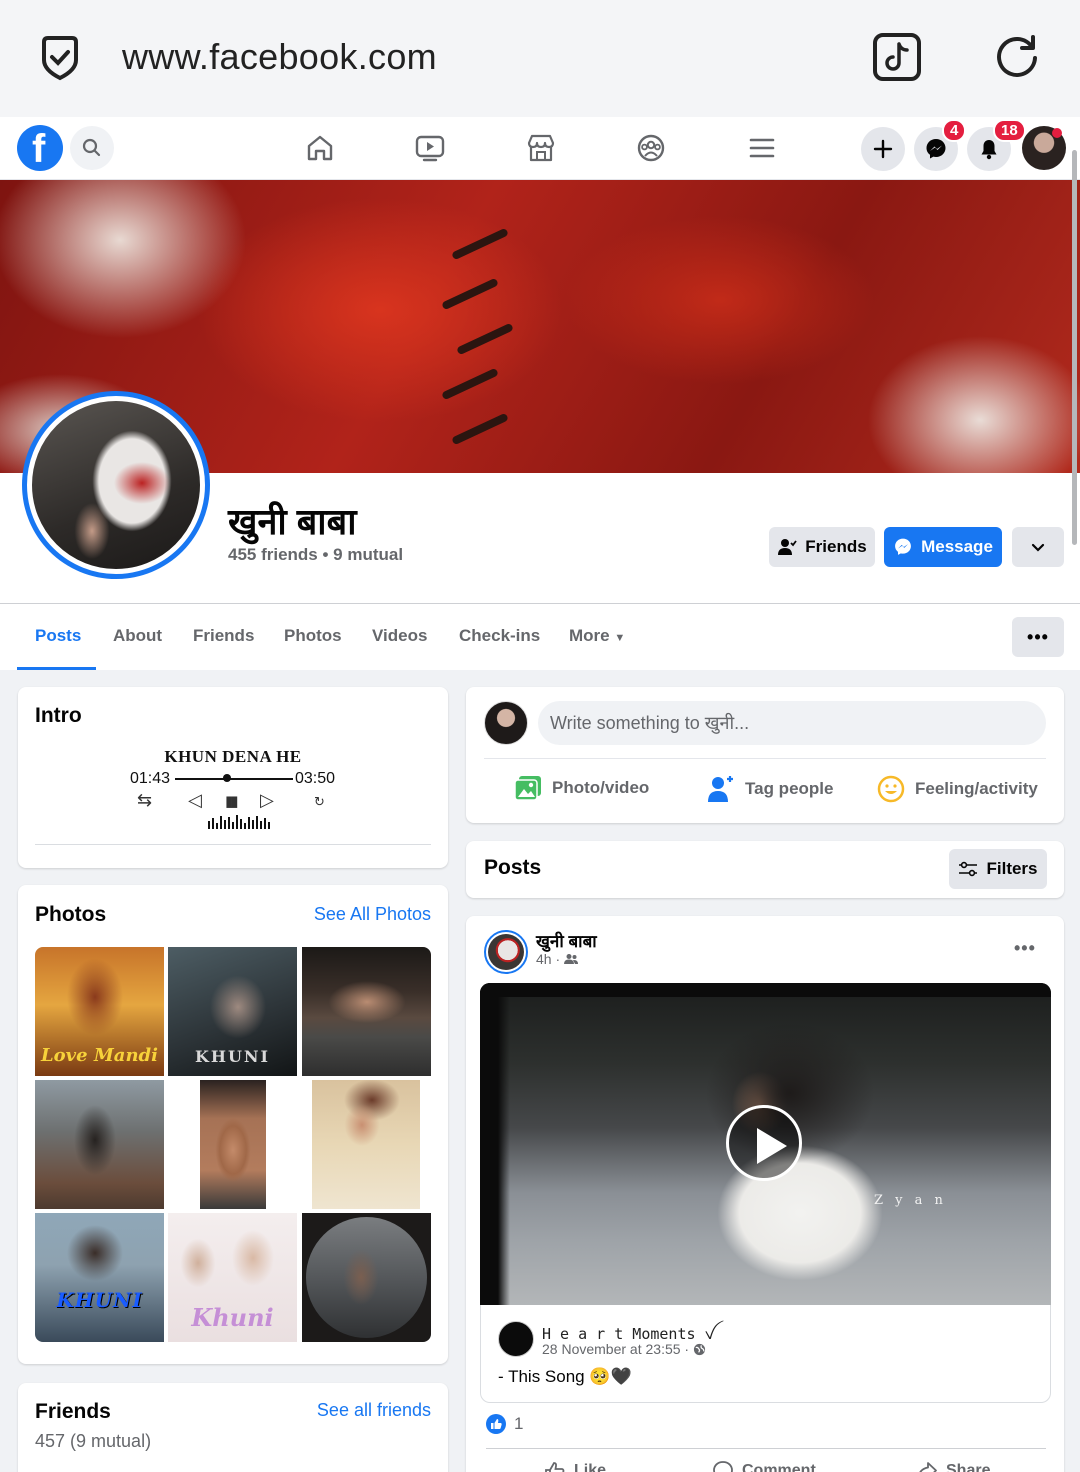  What do you see at coordinates (928, 1467) in the screenshot?
I see `share-icon` at bounding box center [928, 1467].